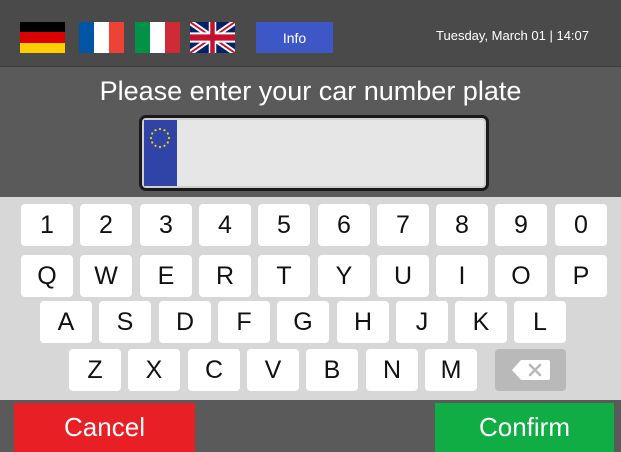 This screenshot has height=452, width=621. I want to click on info-button: Info, so click(294, 37).